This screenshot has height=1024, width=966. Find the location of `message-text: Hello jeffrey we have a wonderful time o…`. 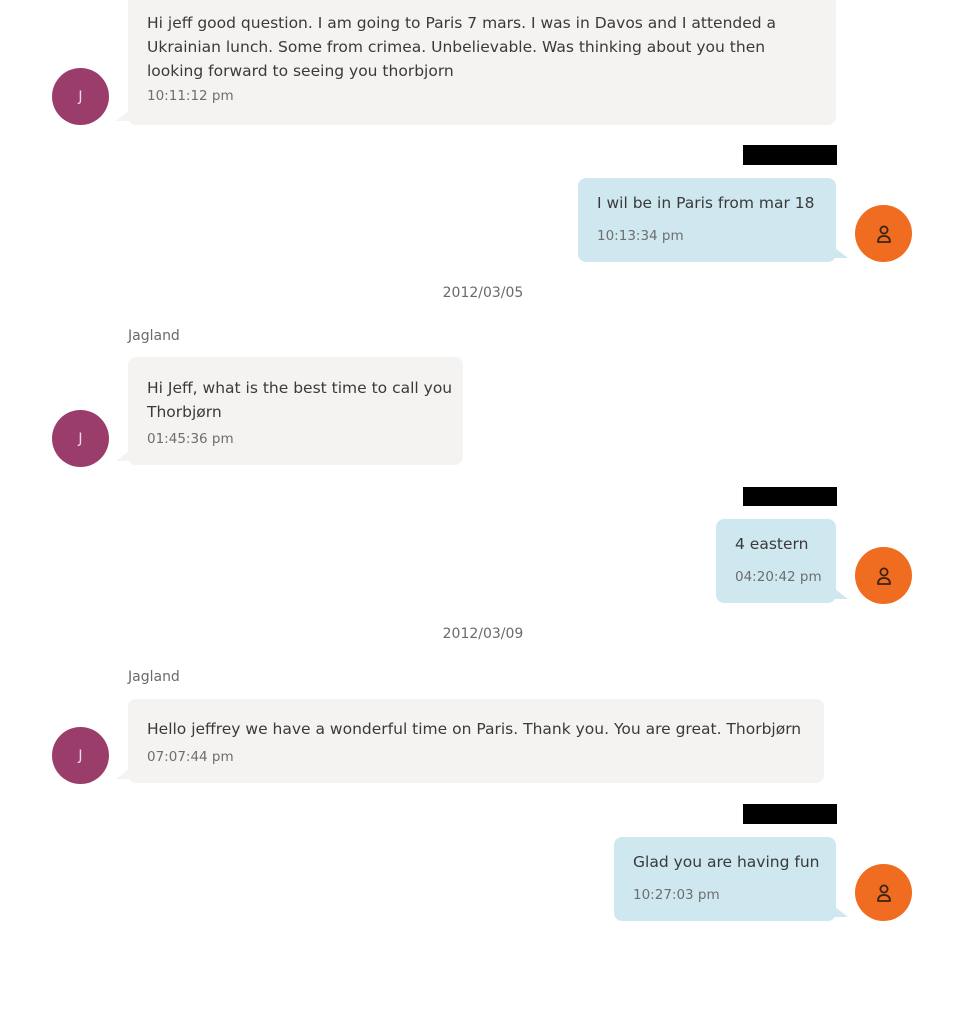

message-text: Hello jeffrey we have a wonderful time o… is located at coordinates (474, 729).